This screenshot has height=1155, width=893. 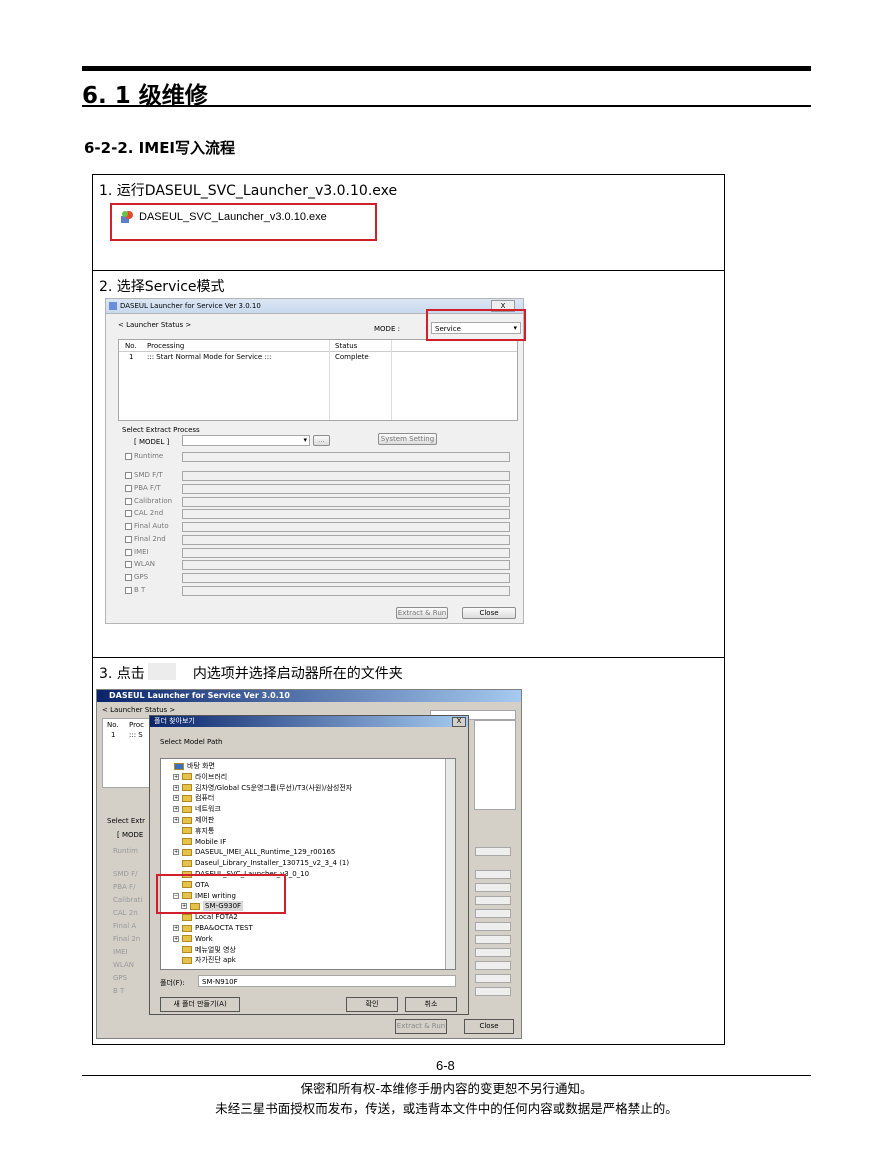 I want to click on tree-item-label: PBA&OCTA TEST, so click(x=224, y=928).